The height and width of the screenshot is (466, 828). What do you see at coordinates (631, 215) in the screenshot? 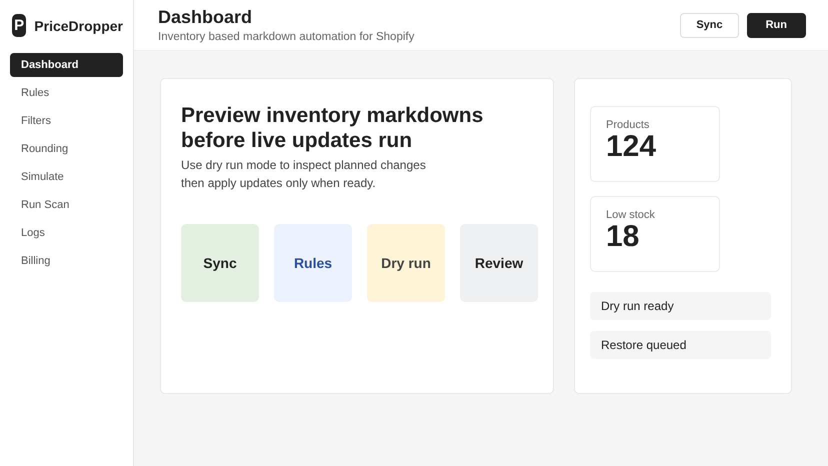
I see `stat-label: Low stock` at bounding box center [631, 215].